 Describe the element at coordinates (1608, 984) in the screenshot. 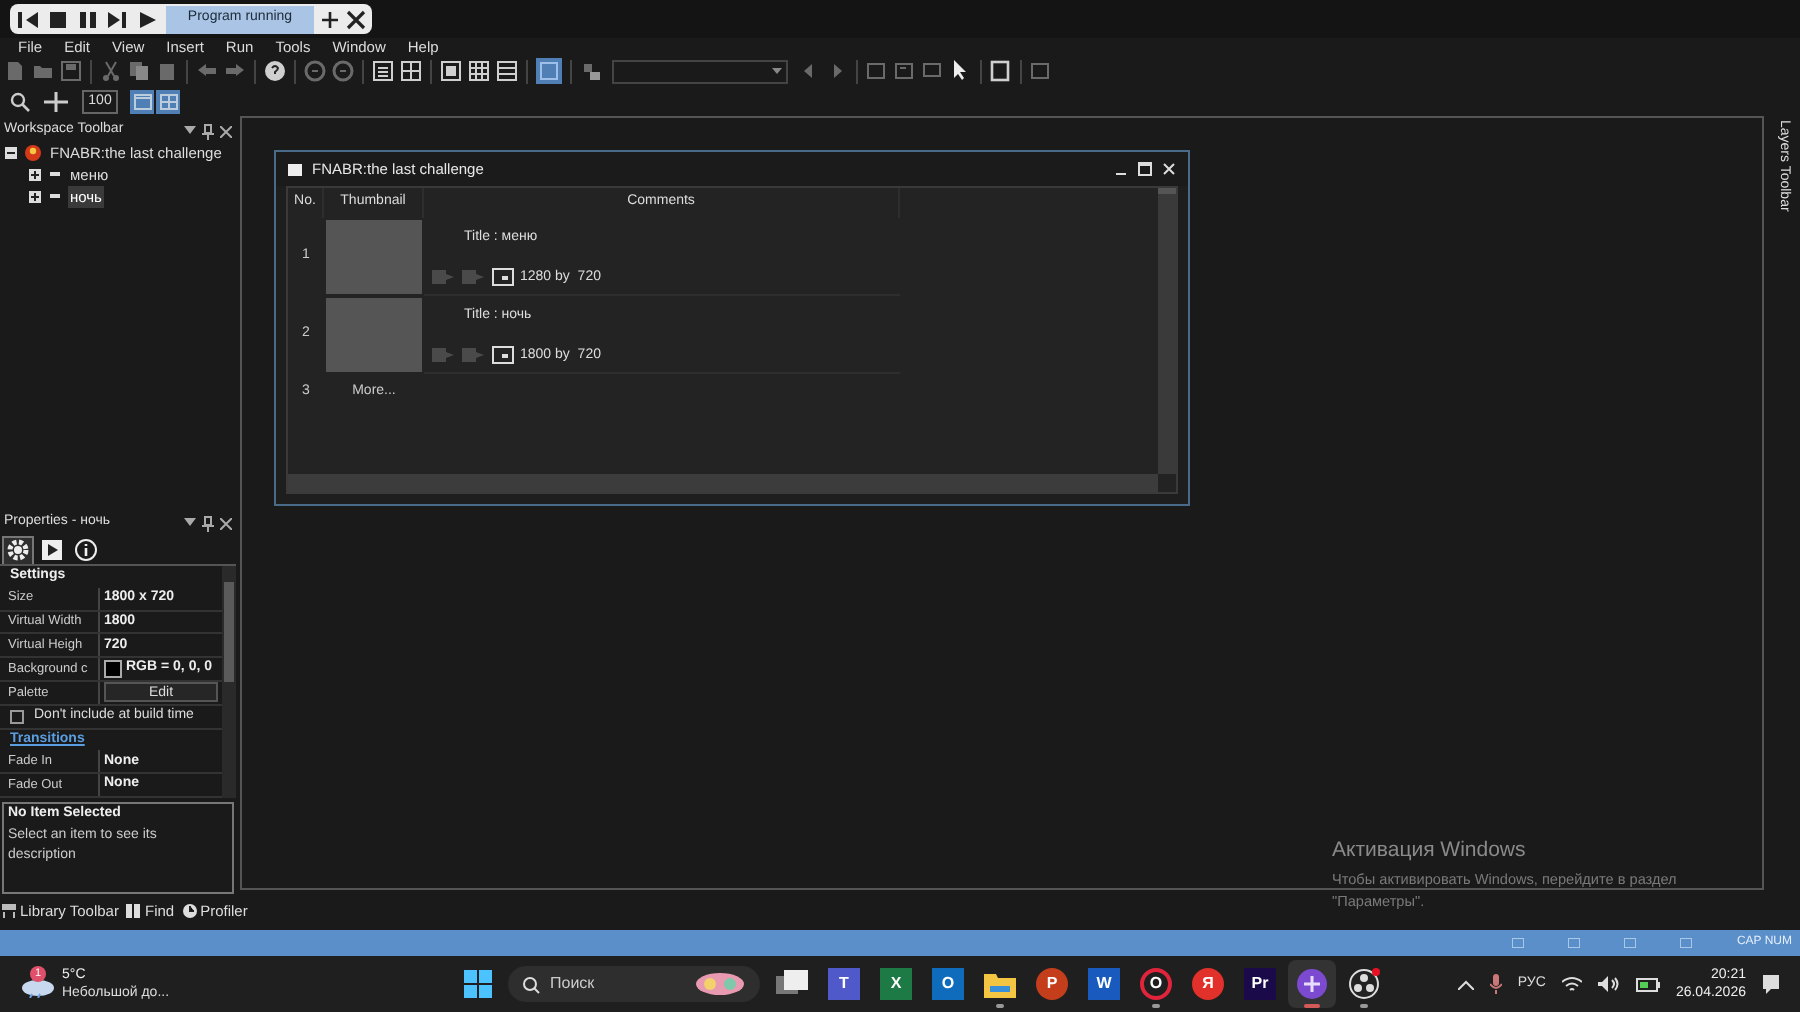

I see `volume-icon` at that location.